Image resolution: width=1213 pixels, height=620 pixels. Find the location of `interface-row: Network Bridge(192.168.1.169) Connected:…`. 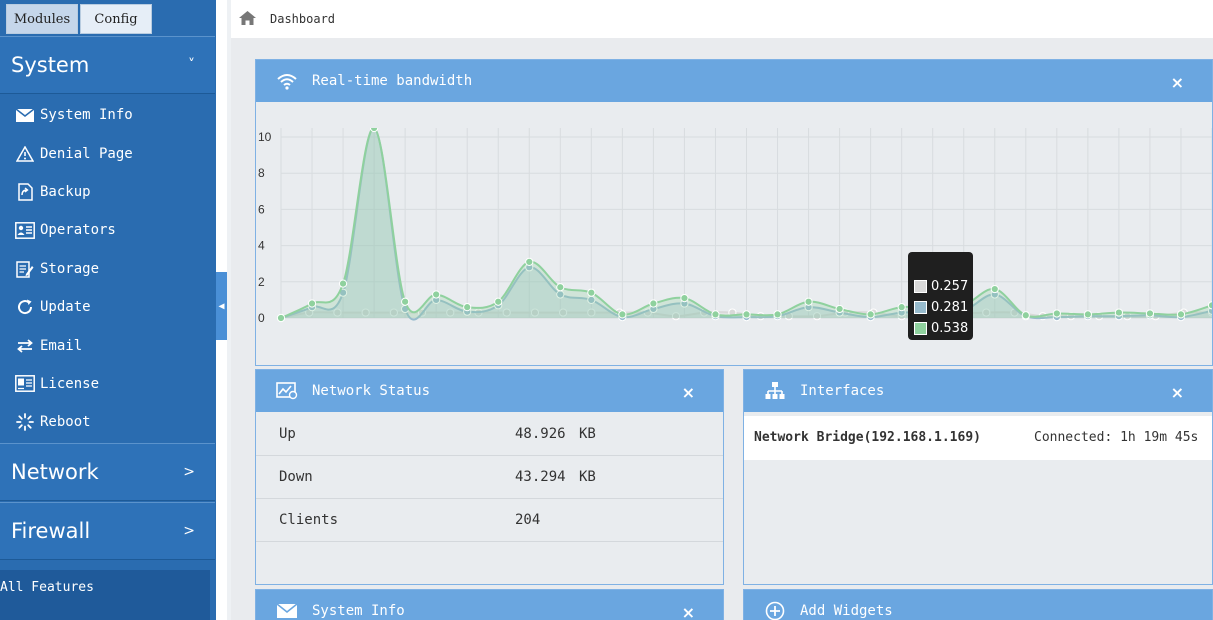

interface-row: Network Bridge(192.168.1.169) Connected:… is located at coordinates (978, 438).